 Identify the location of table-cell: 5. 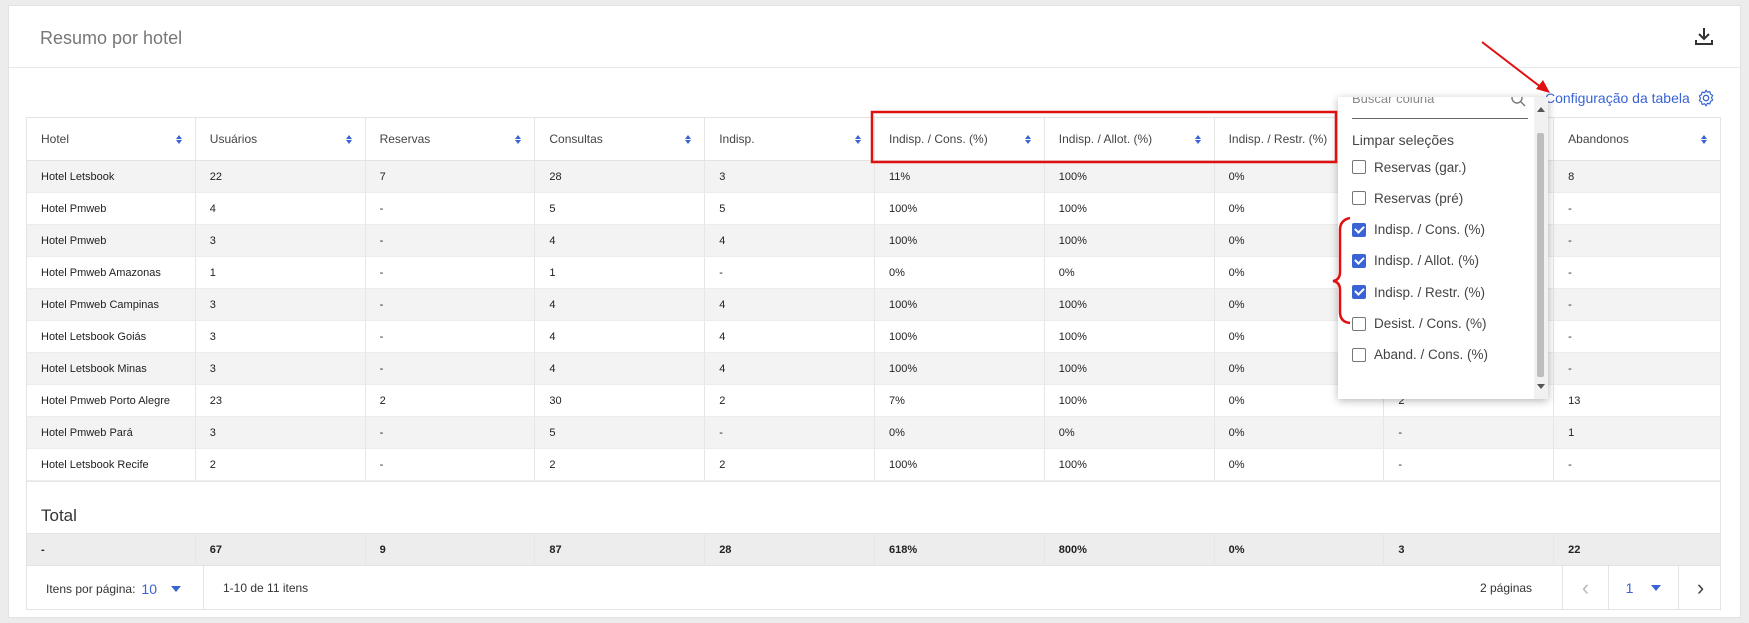
(790, 208).